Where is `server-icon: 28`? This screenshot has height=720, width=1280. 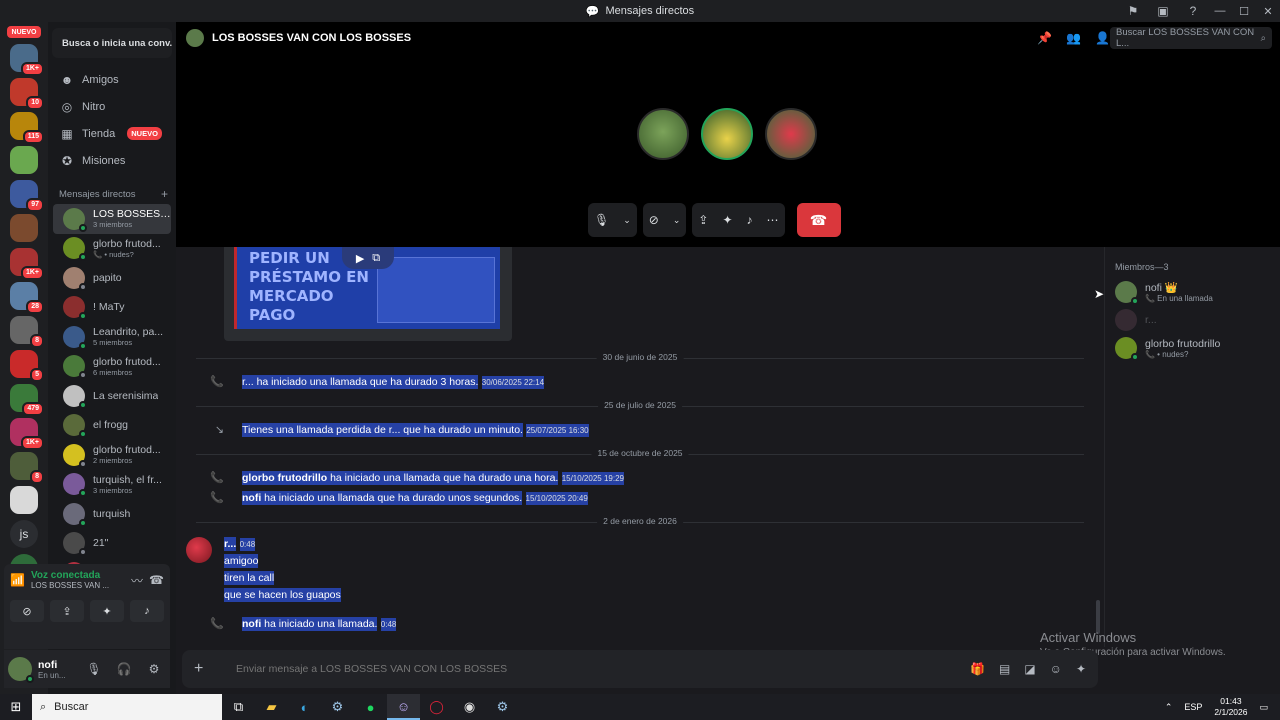 server-icon: 28 is located at coordinates (27, 298).